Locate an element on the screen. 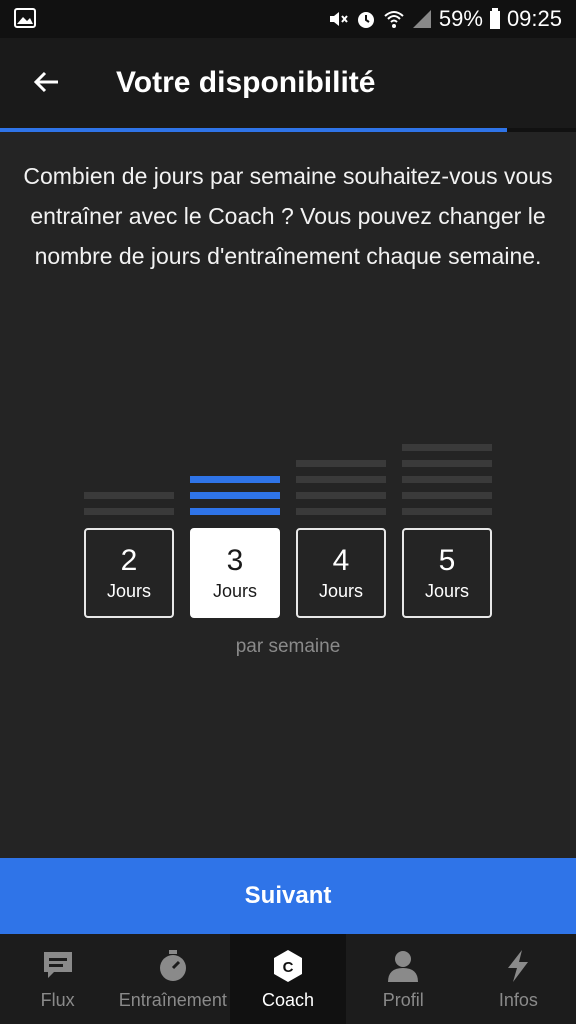 This screenshot has height=1024, width=576. bottom-navigation: Flux Entraînement C Coach Profil Infos is located at coordinates (288, 979).